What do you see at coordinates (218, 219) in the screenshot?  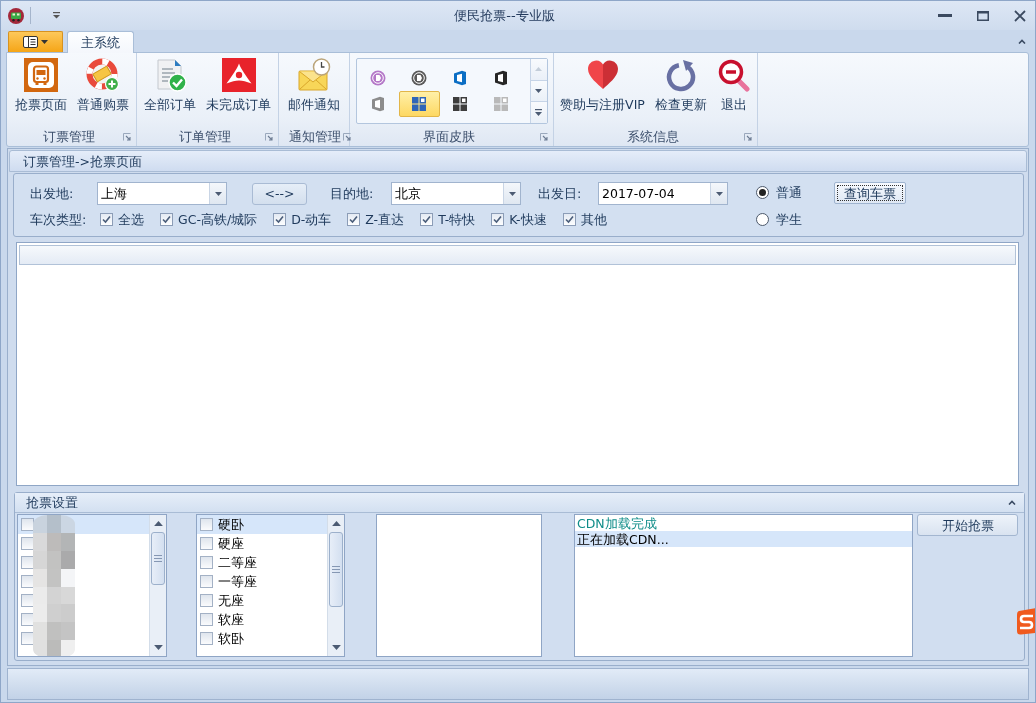 I see `checkbox-label: GC-高铁/城际` at bounding box center [218, 219].